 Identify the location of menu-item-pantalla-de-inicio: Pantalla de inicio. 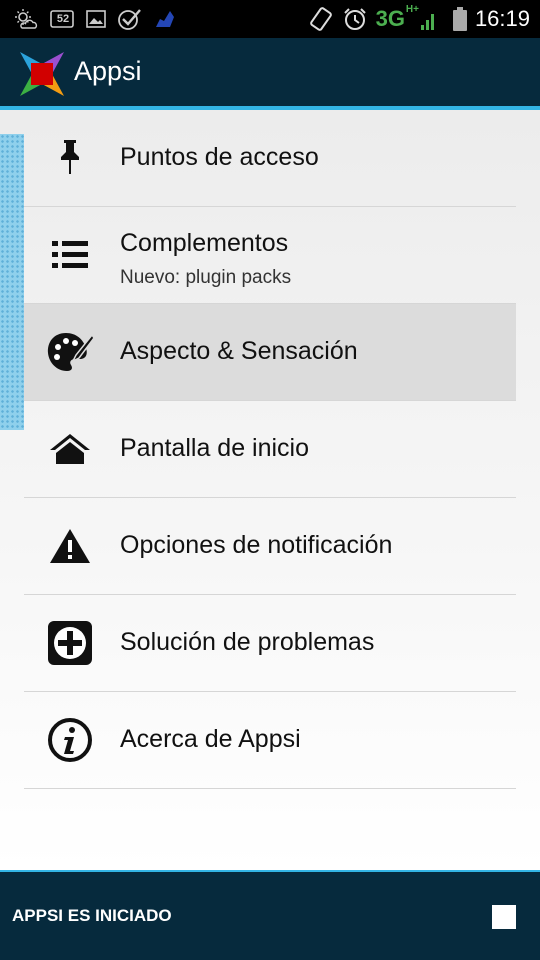
(270, 449).